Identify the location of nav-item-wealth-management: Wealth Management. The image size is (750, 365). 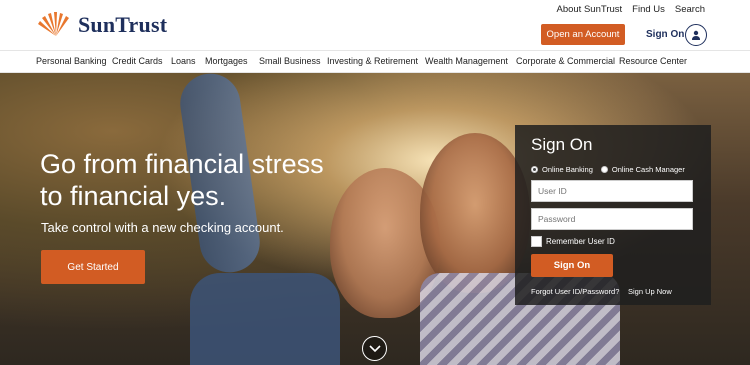
(466, 61).